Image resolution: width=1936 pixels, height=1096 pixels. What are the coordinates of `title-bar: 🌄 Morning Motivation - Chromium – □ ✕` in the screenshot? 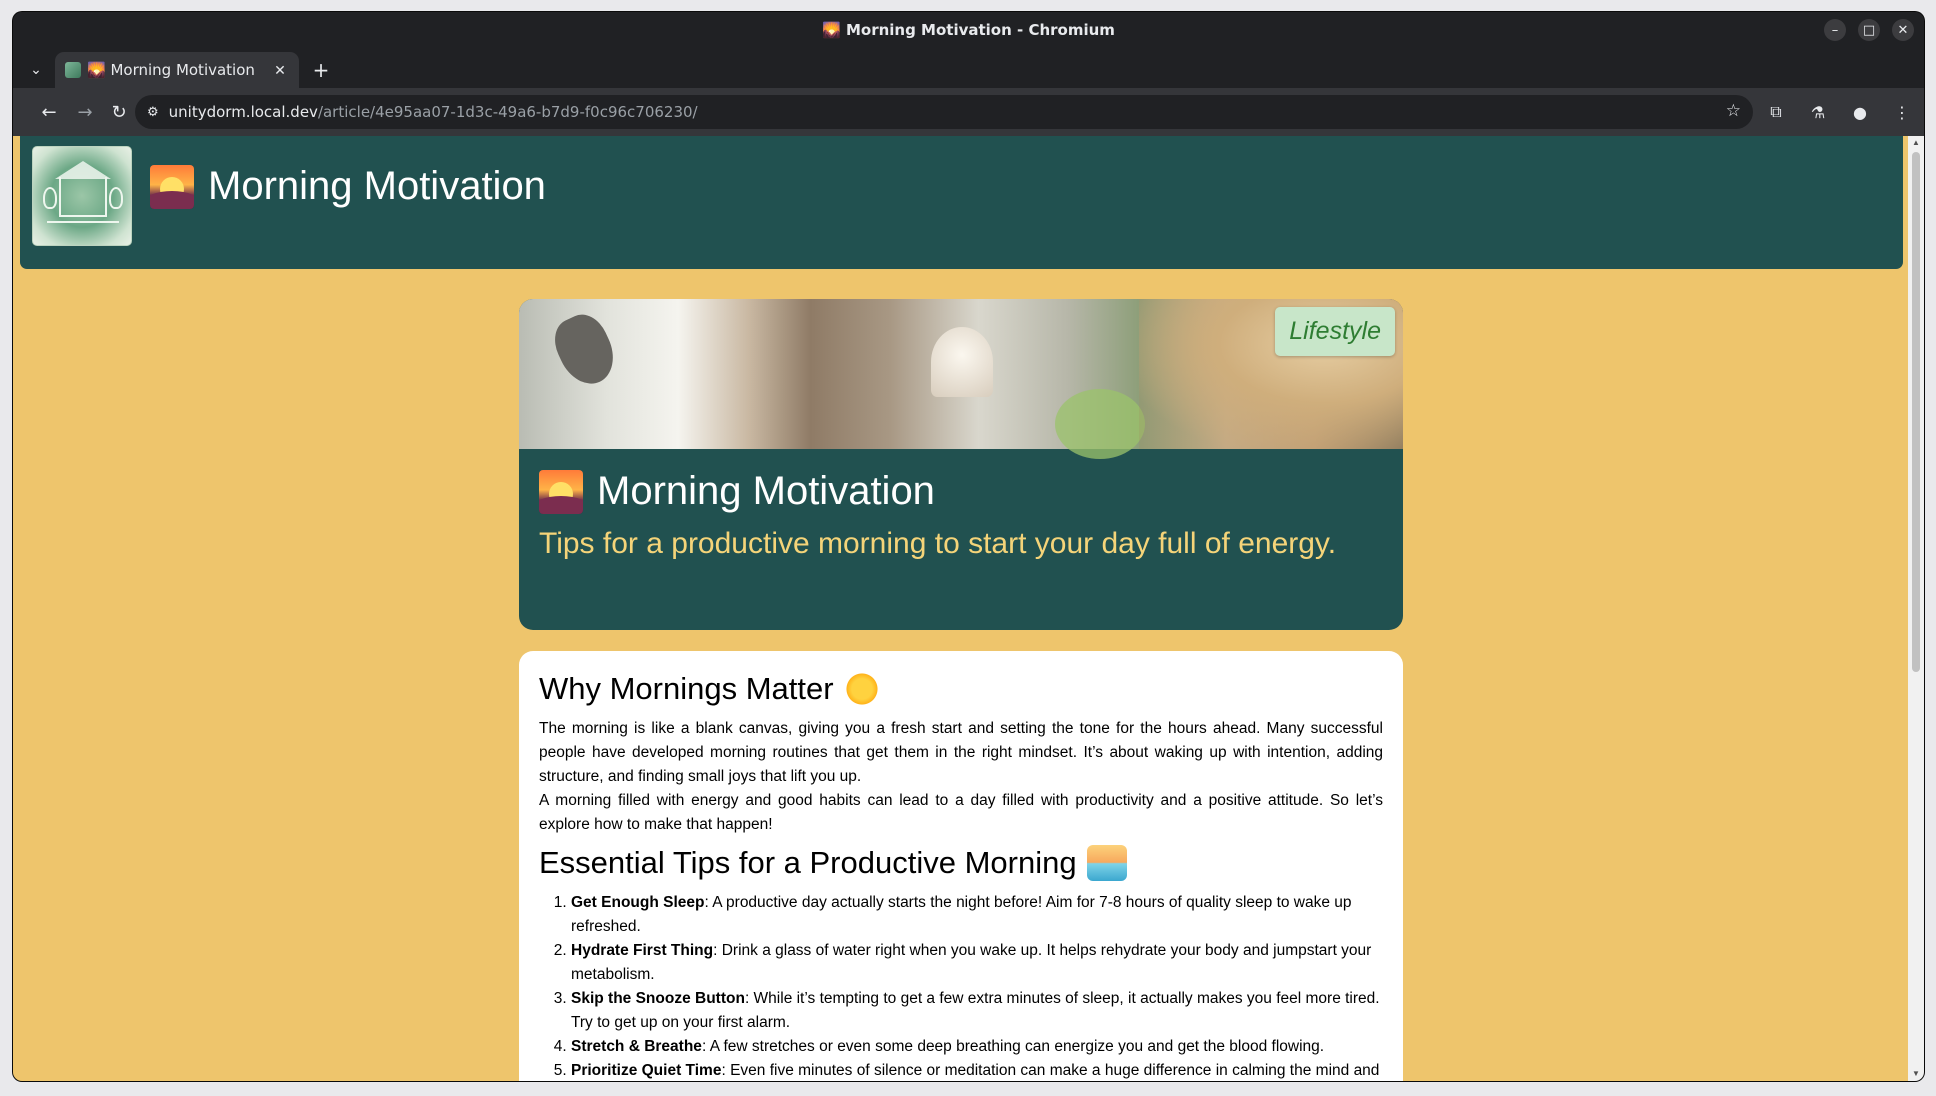 It's located at (968, 30).